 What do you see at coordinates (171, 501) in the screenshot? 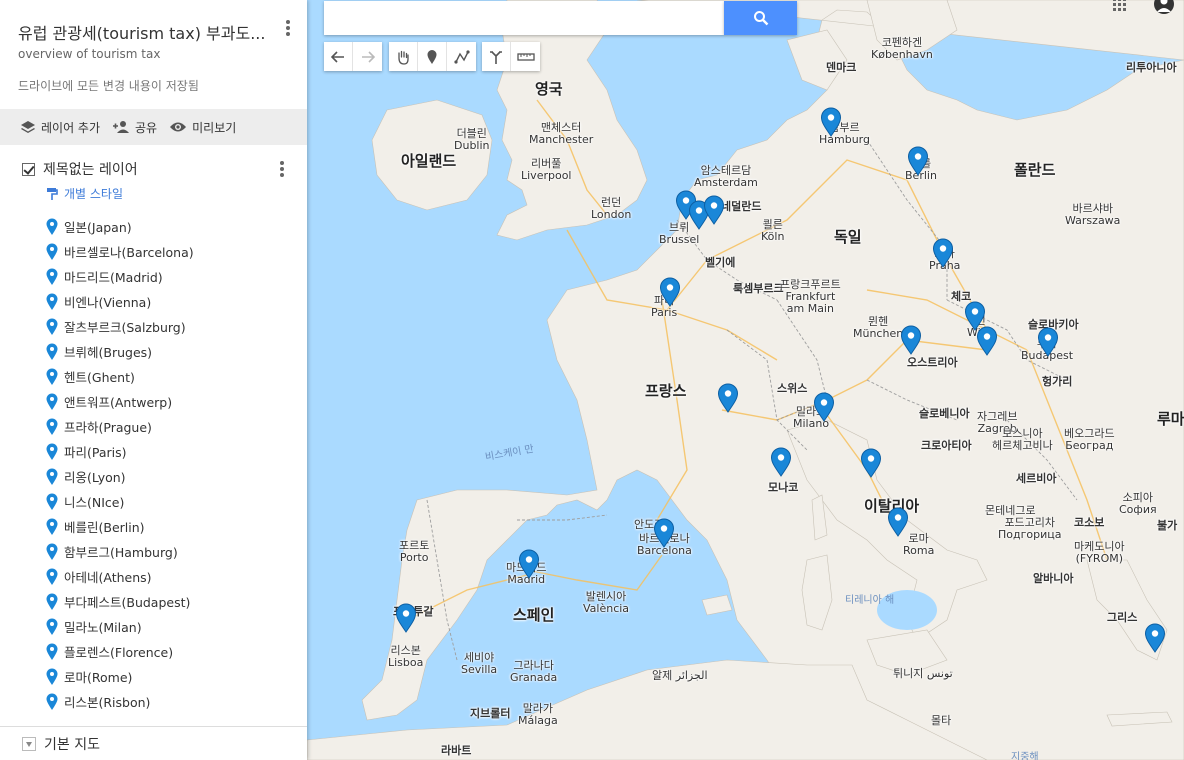
I see `place-list-item: 니스(NIce)` at bounding box center [171, 501].